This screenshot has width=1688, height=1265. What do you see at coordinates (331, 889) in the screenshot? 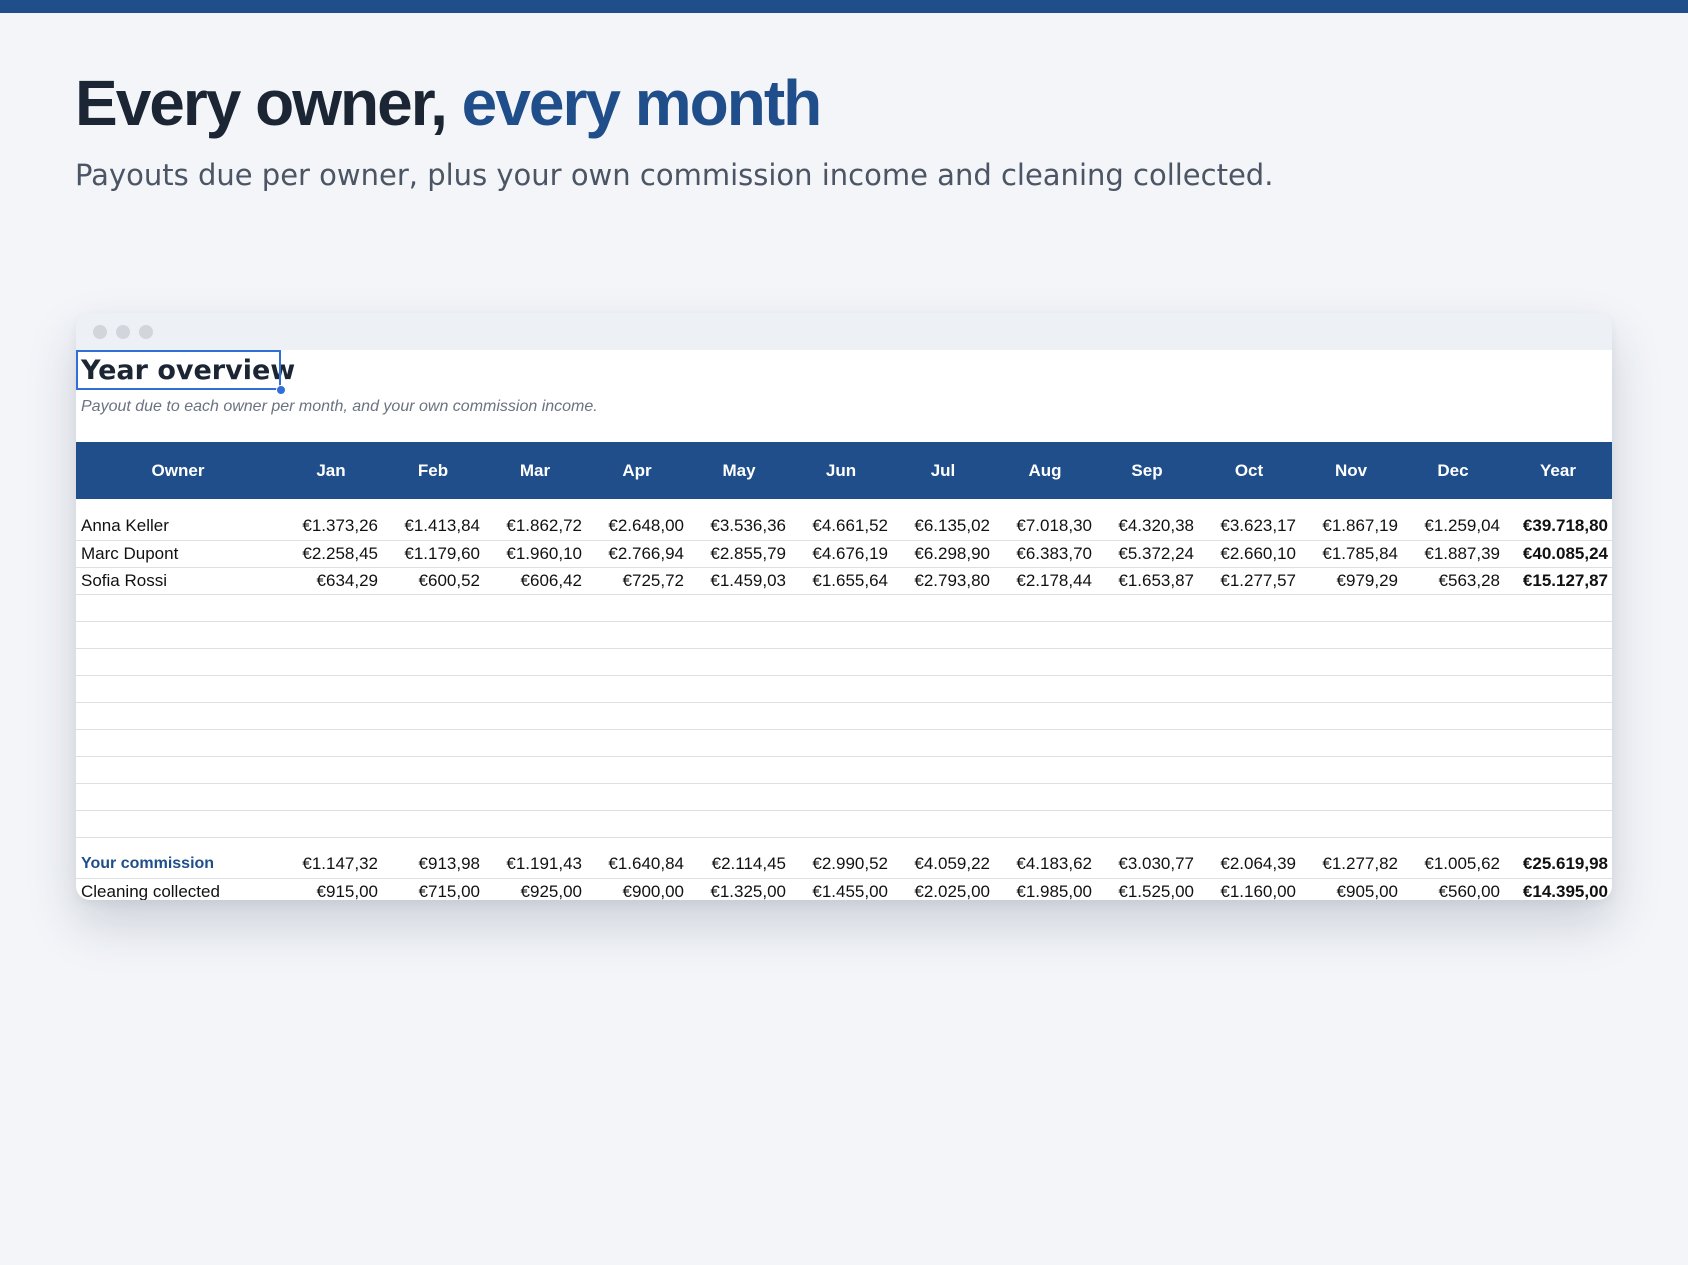
I see `month-cell: €915,00` at bounding box center [331, 889].